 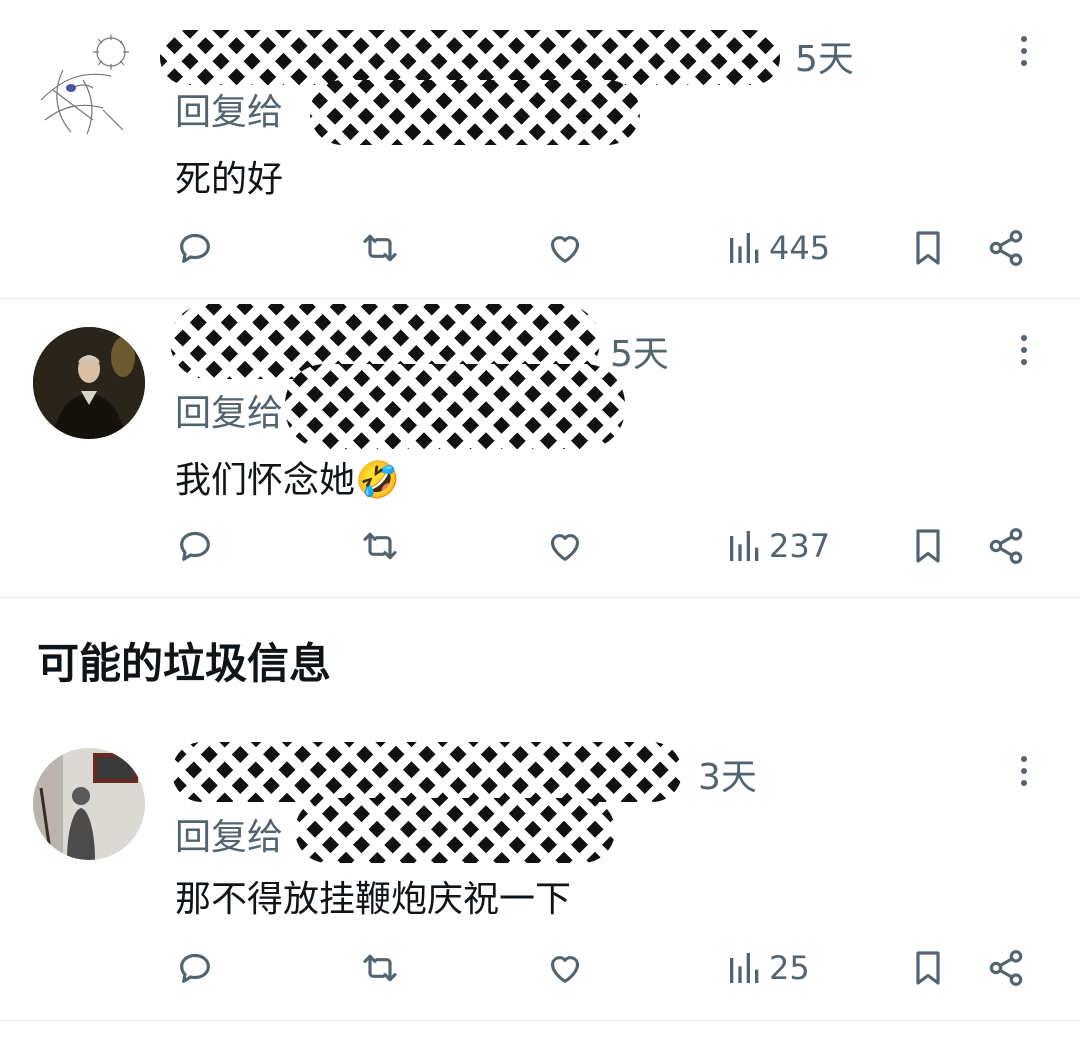 What do you see at coordinates (767, 968) in the screenshot?
I see `views-button: 25` at bounding box center [767, 968].